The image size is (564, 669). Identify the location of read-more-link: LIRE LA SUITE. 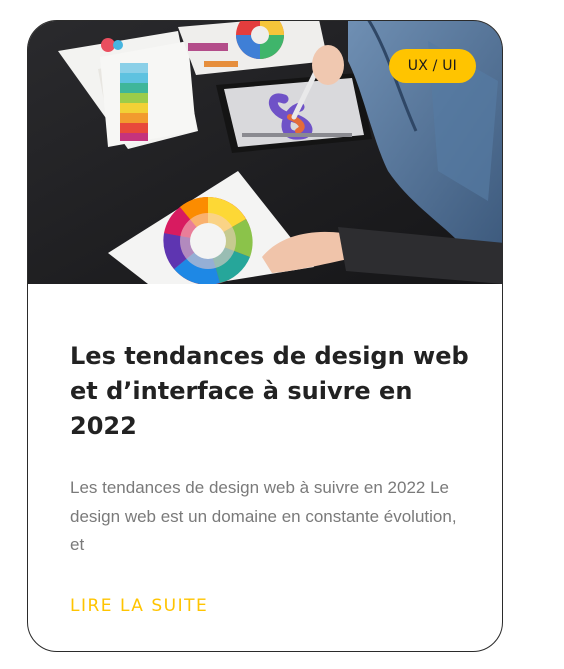
(139, 606).